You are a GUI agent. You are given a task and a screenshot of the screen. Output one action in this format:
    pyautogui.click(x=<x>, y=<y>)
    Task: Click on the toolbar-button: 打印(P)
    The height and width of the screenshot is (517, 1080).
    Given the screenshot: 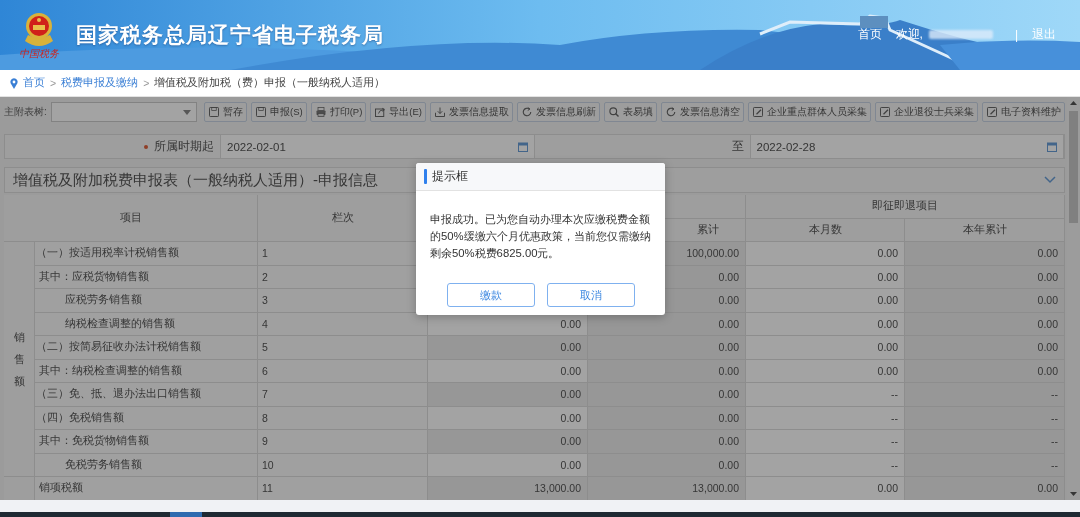 What is the action you would take?
    pyautogui.click(x=338, y=112)
    